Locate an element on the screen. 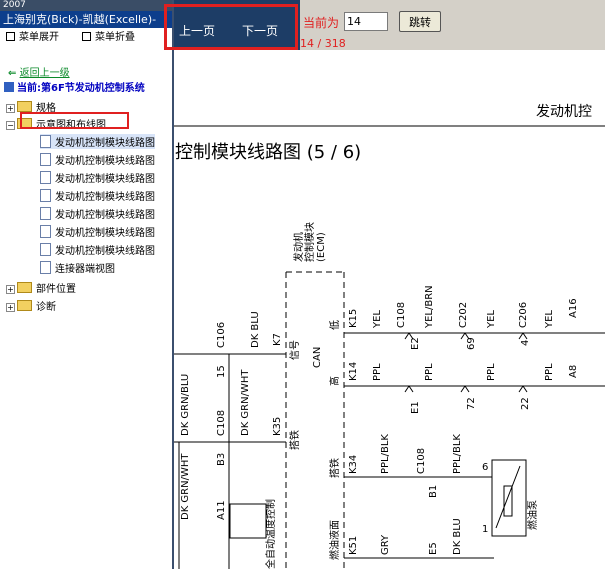  svg-text: K51 is located at coordinates (353, 545).